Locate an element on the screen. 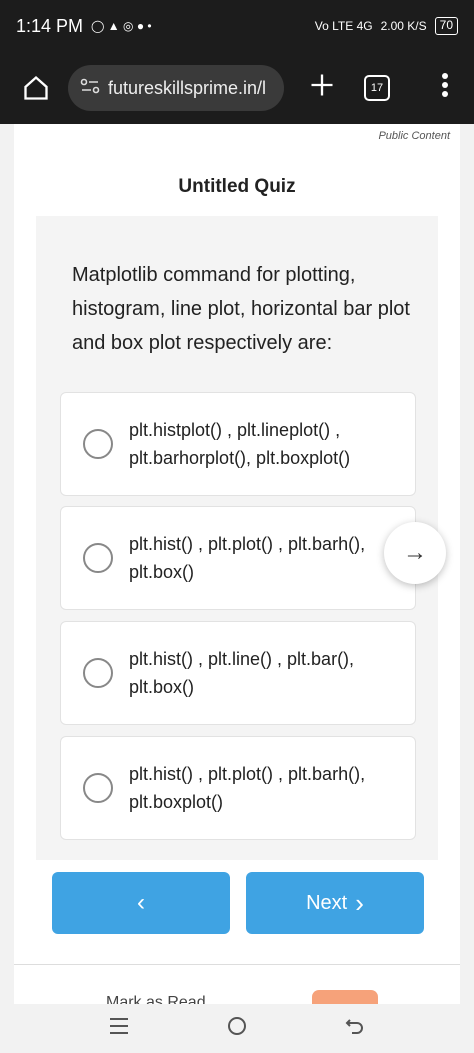 The image size is (474, 1053). mark-as-read-label: Mark as Read is located at coordinates (156, 999).